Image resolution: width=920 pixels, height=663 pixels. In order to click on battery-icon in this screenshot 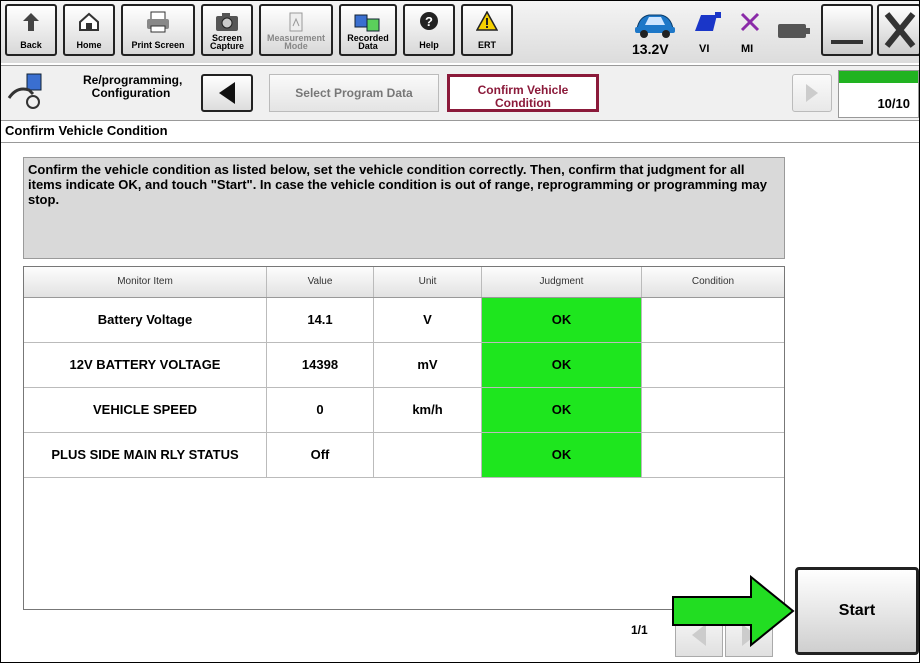, I will do `click(794, 31)`.